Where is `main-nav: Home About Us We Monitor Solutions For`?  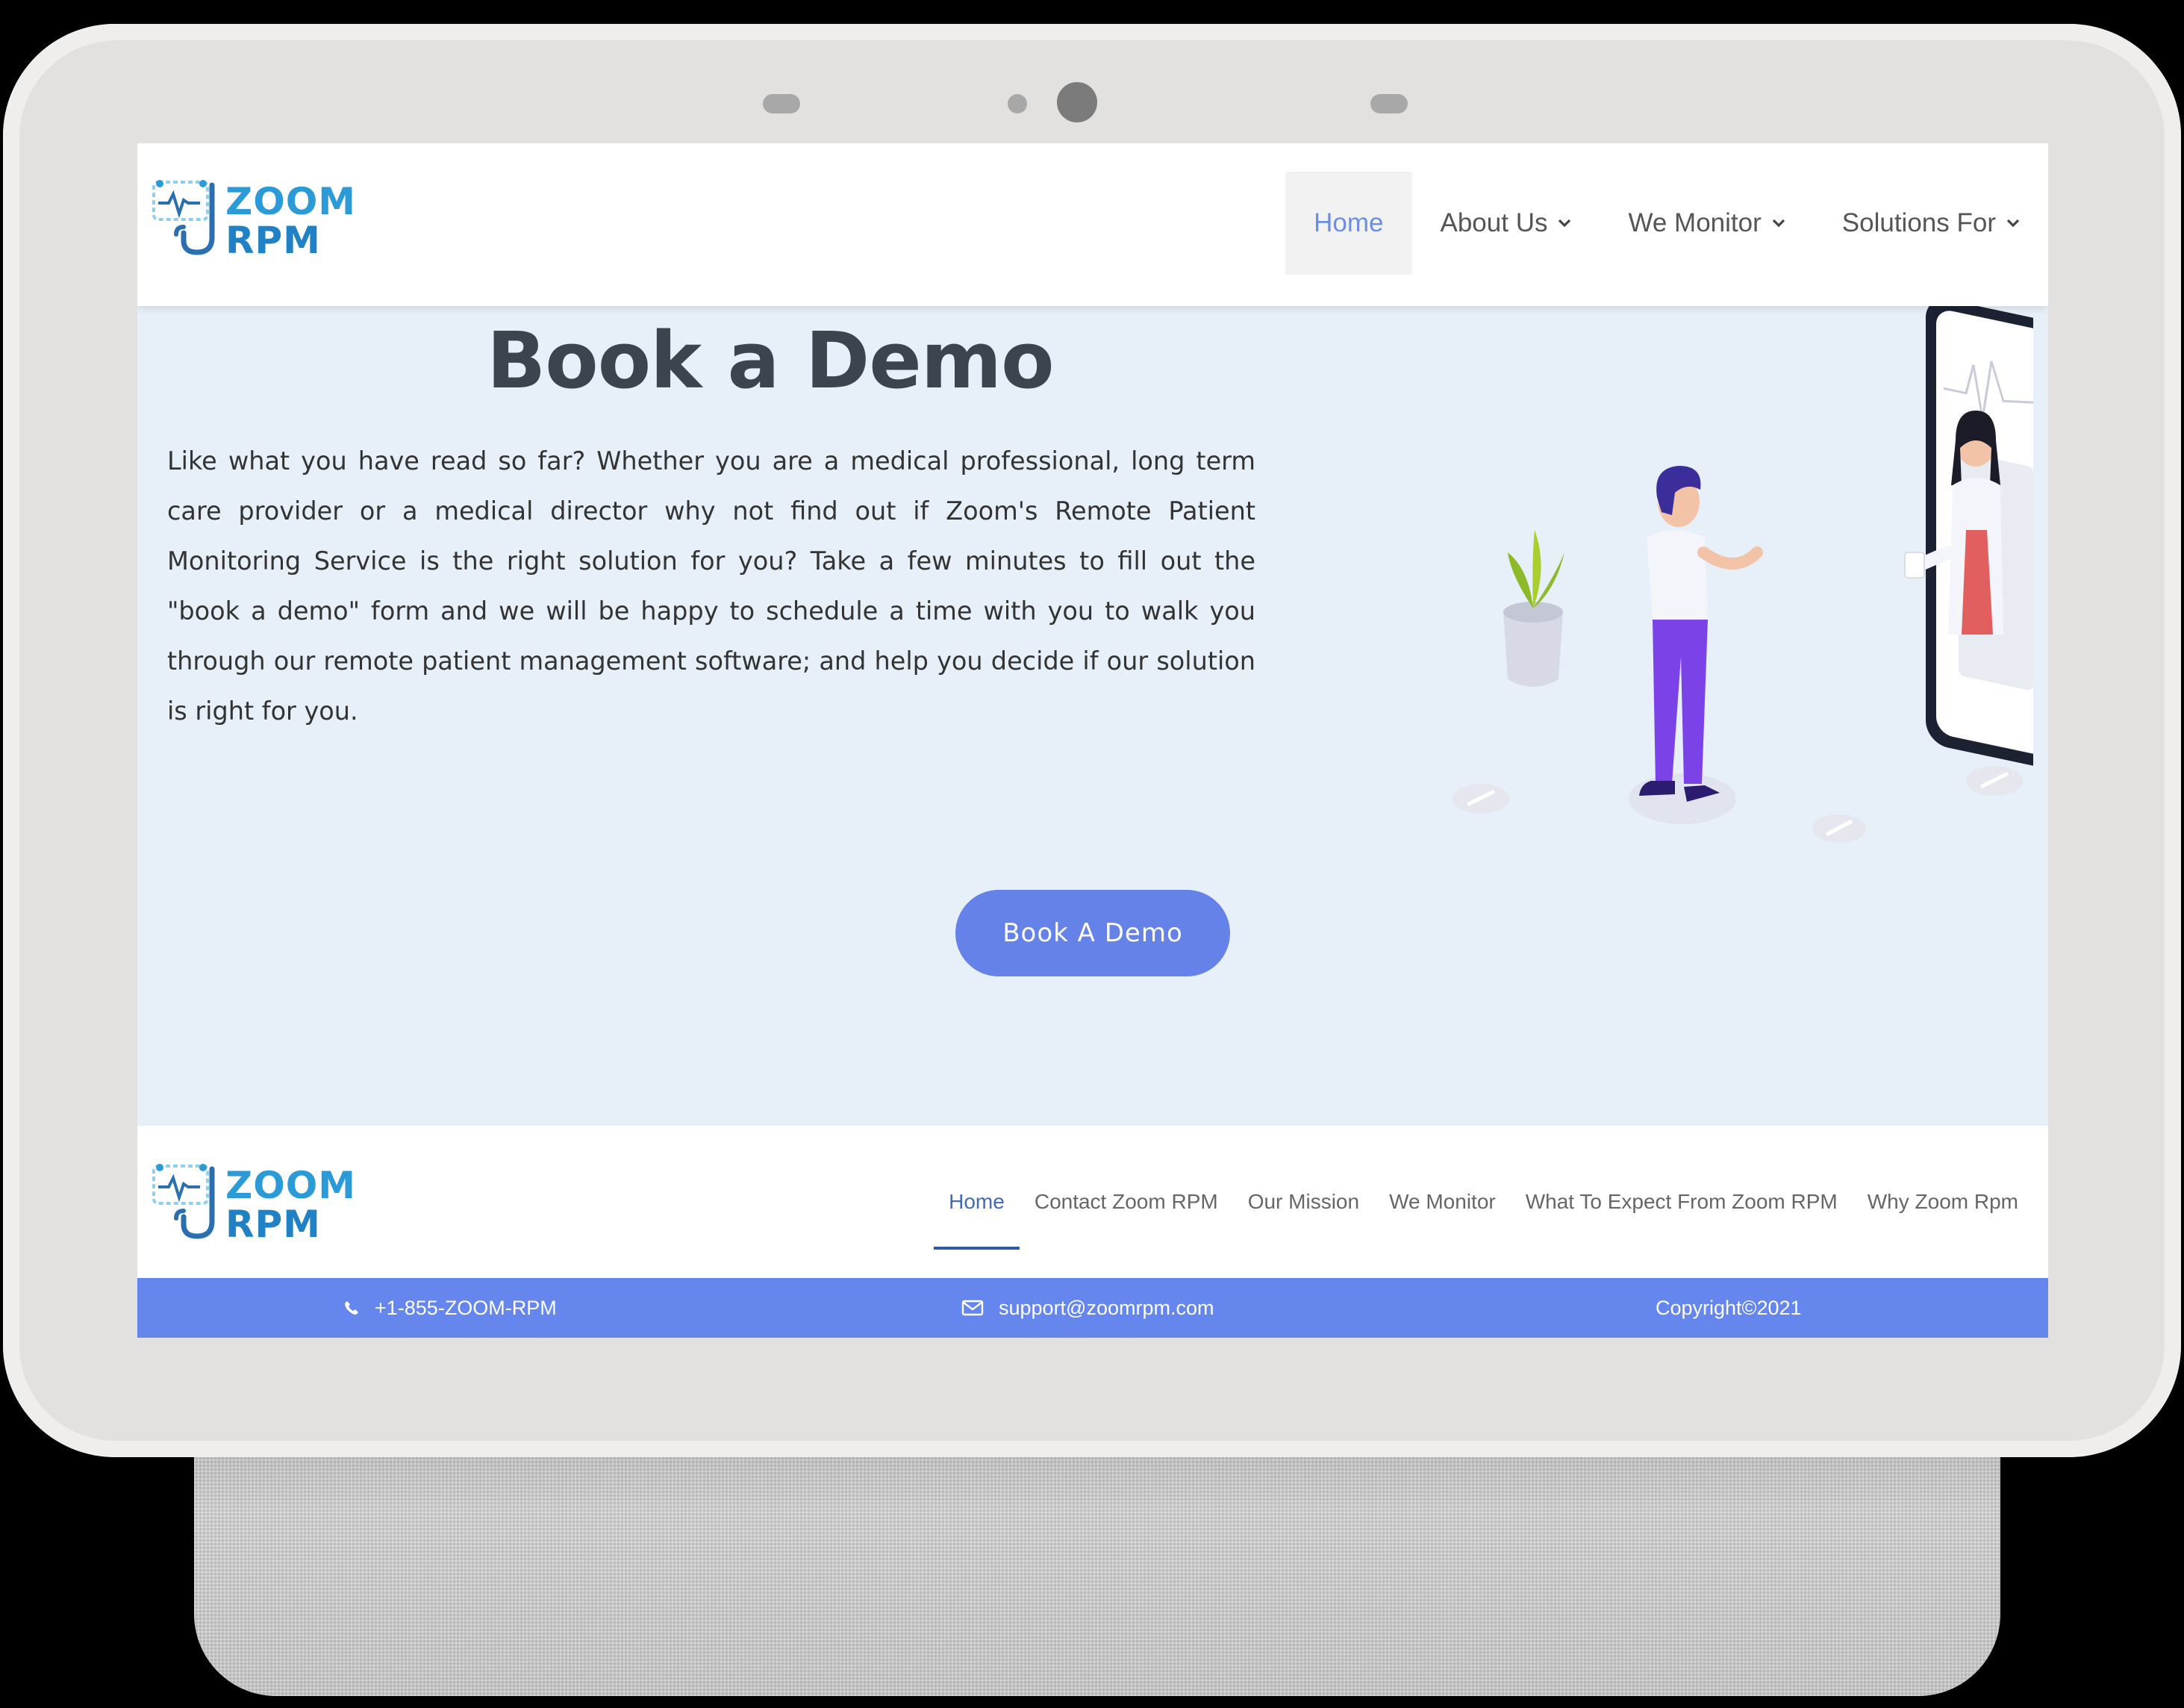
main-nav: Home About Us We Monitor Solutions For is located at coordinates (1659, 223).